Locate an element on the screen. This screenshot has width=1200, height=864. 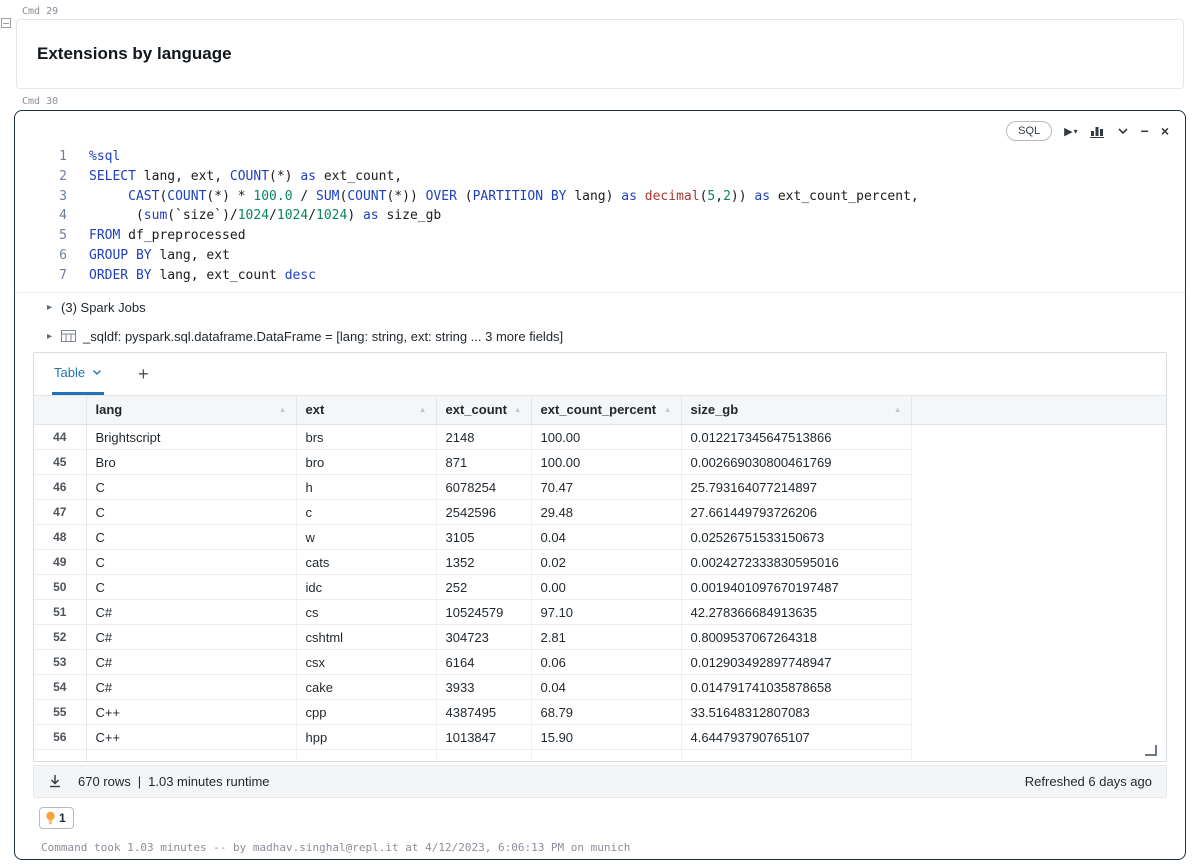
table-row-clipped is located at coordinates (600, 755).